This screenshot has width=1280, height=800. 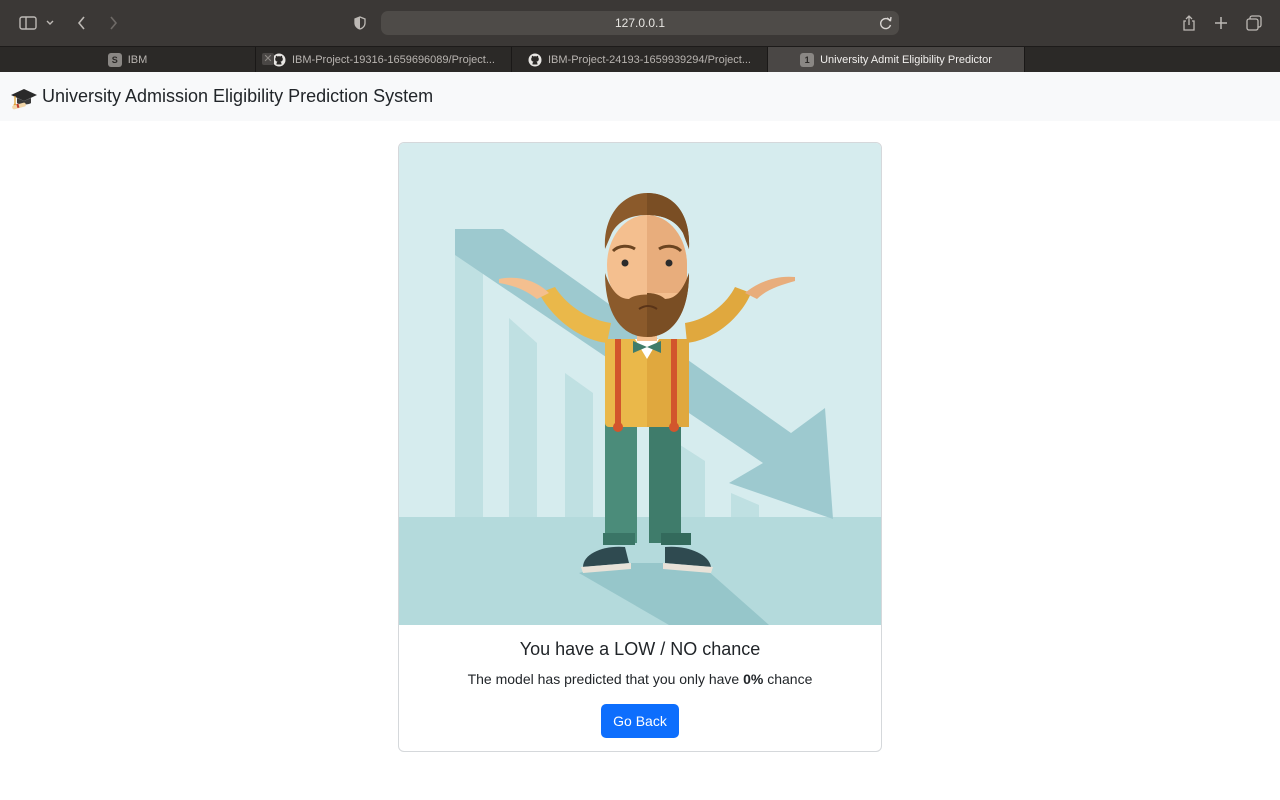 I want to click on address-bar: 127.0.0.1, so click(x=640, y=23).